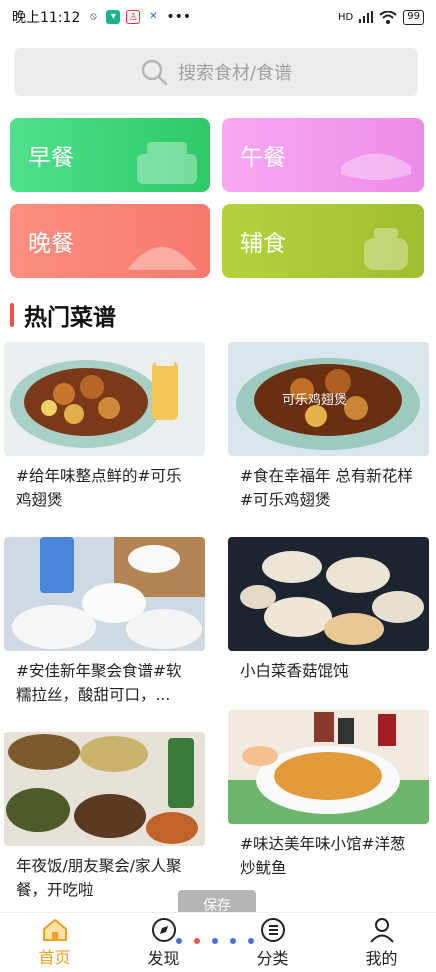 The height and width of the screenshot is (972, 436). What do you see at coordinates (70, 318) in the screenshot?
I see `section-title: 热门菜谱` at bounding box center [70, 318].